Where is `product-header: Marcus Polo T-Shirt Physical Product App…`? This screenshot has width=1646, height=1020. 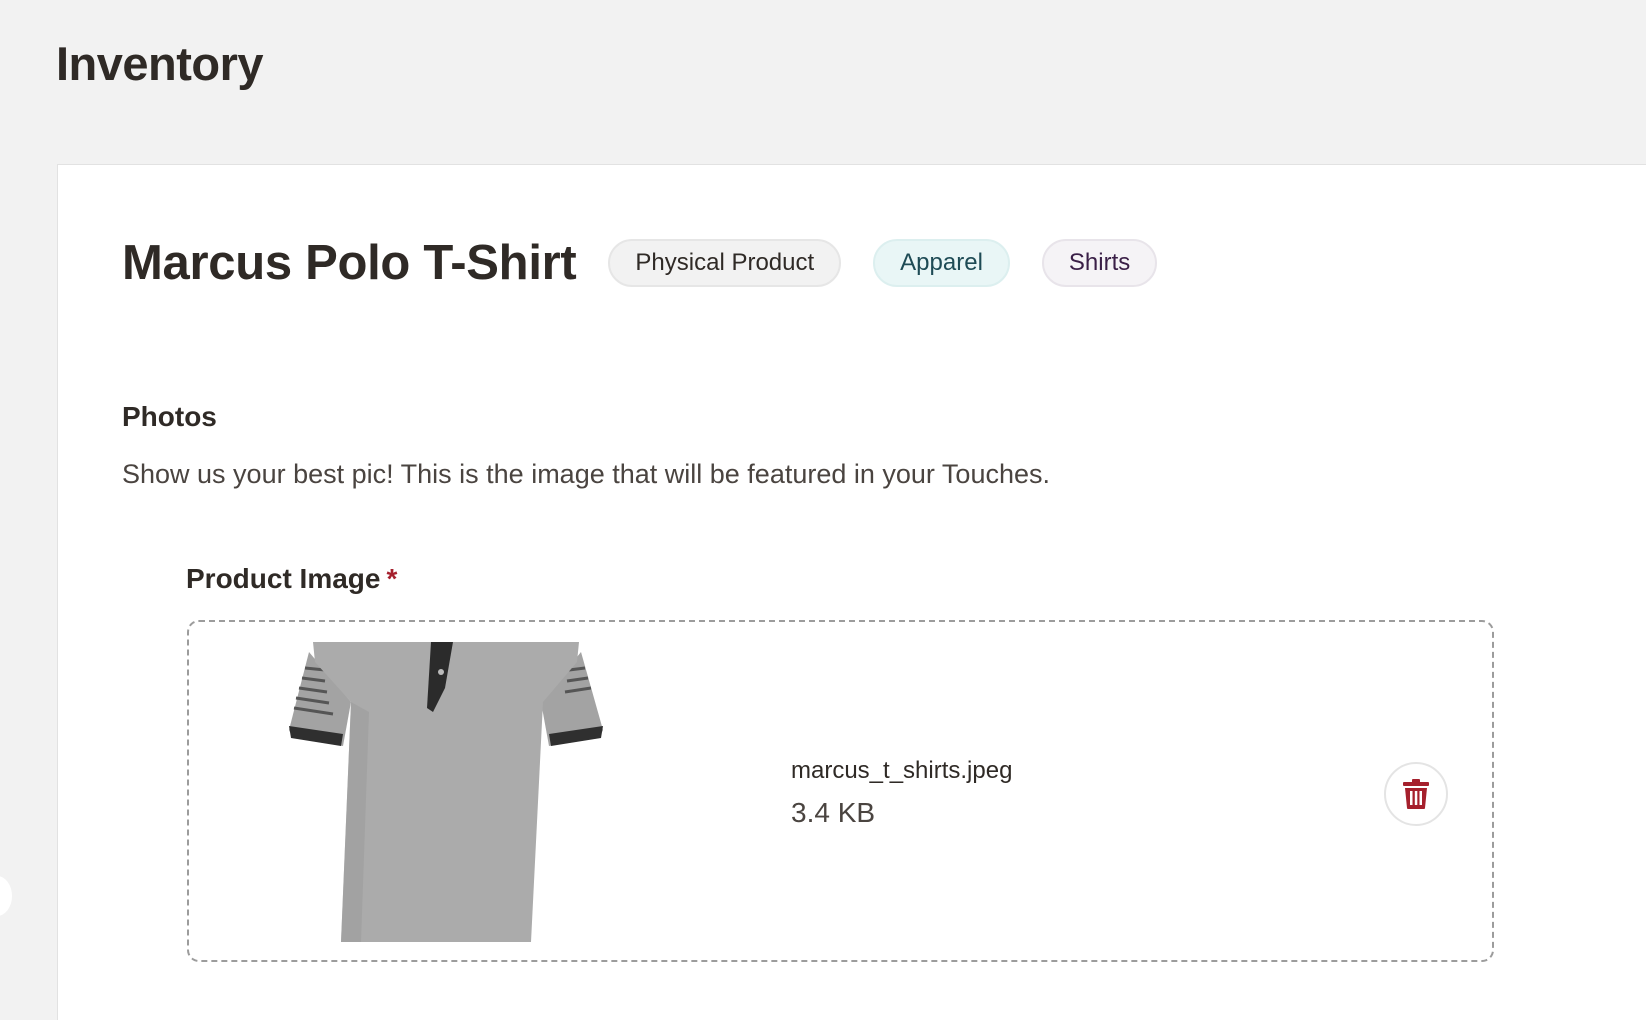
product-header: Marcus Polo T-Shirt Physical Product App… is located at coordinates (655, 263).